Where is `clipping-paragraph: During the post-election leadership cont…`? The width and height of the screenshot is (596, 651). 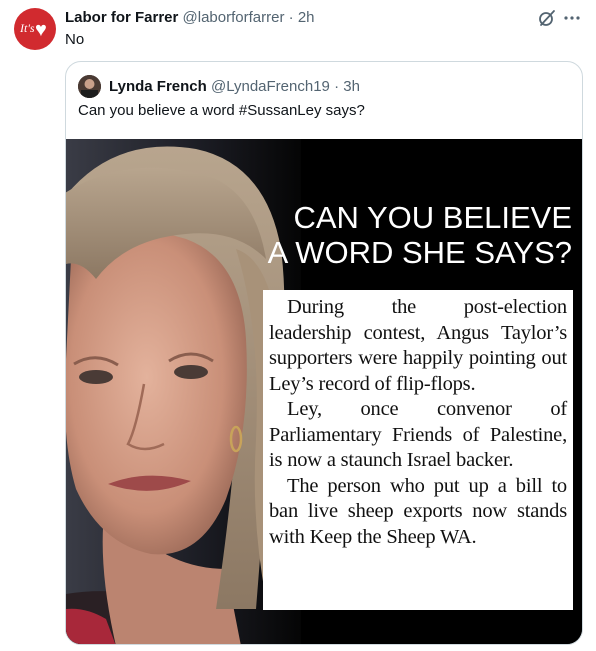 clipping-paragraph: During the post-election leadership cont… is located at coordinates (418, 345).